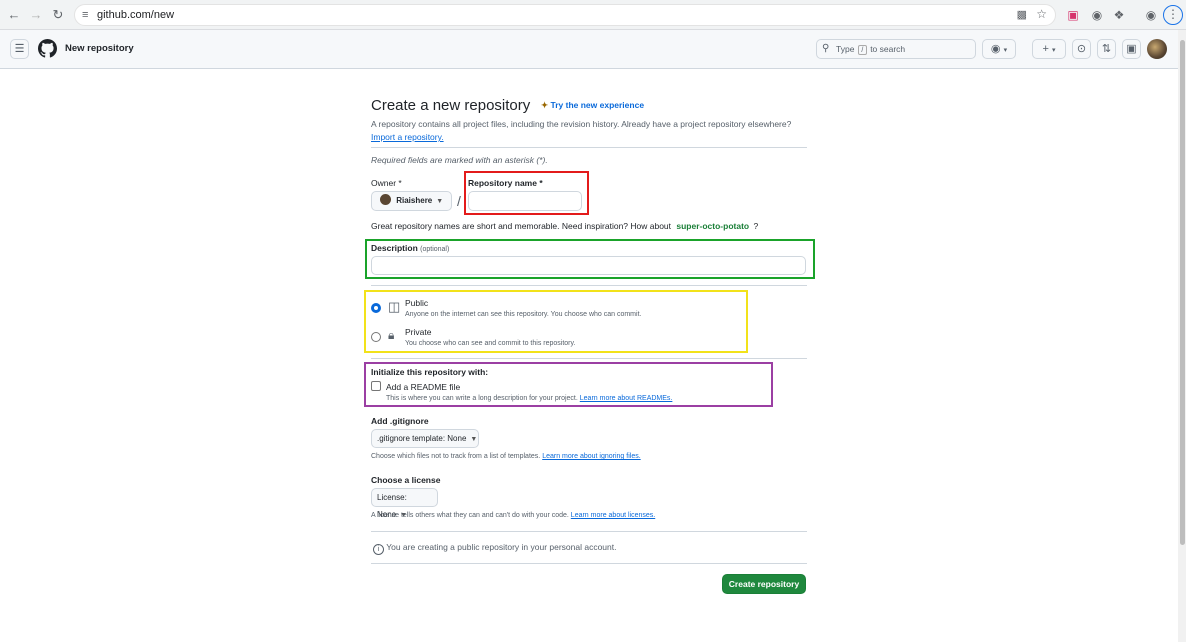 The height and width of the screenshot is (642, 1186). I want to click on annotation-box-description, so click(590, 259).